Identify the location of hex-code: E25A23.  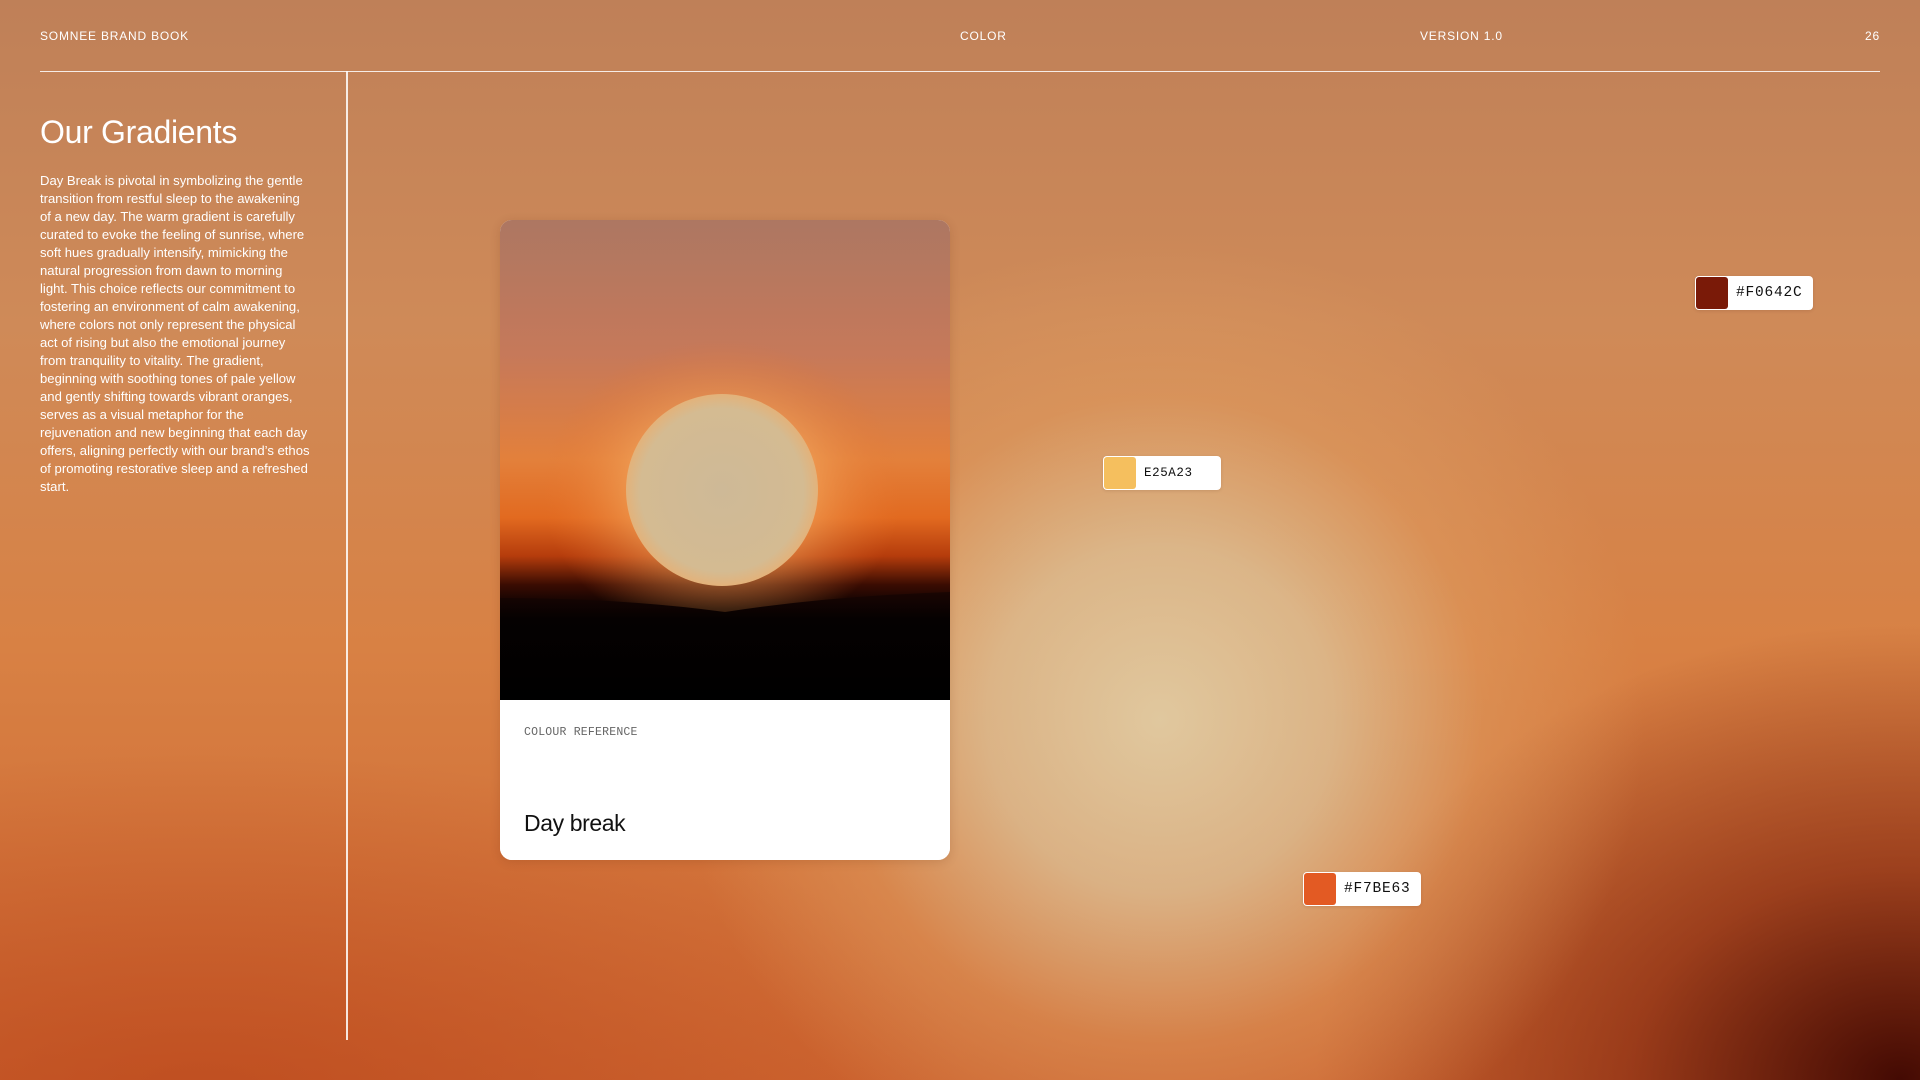
(1168, 473).